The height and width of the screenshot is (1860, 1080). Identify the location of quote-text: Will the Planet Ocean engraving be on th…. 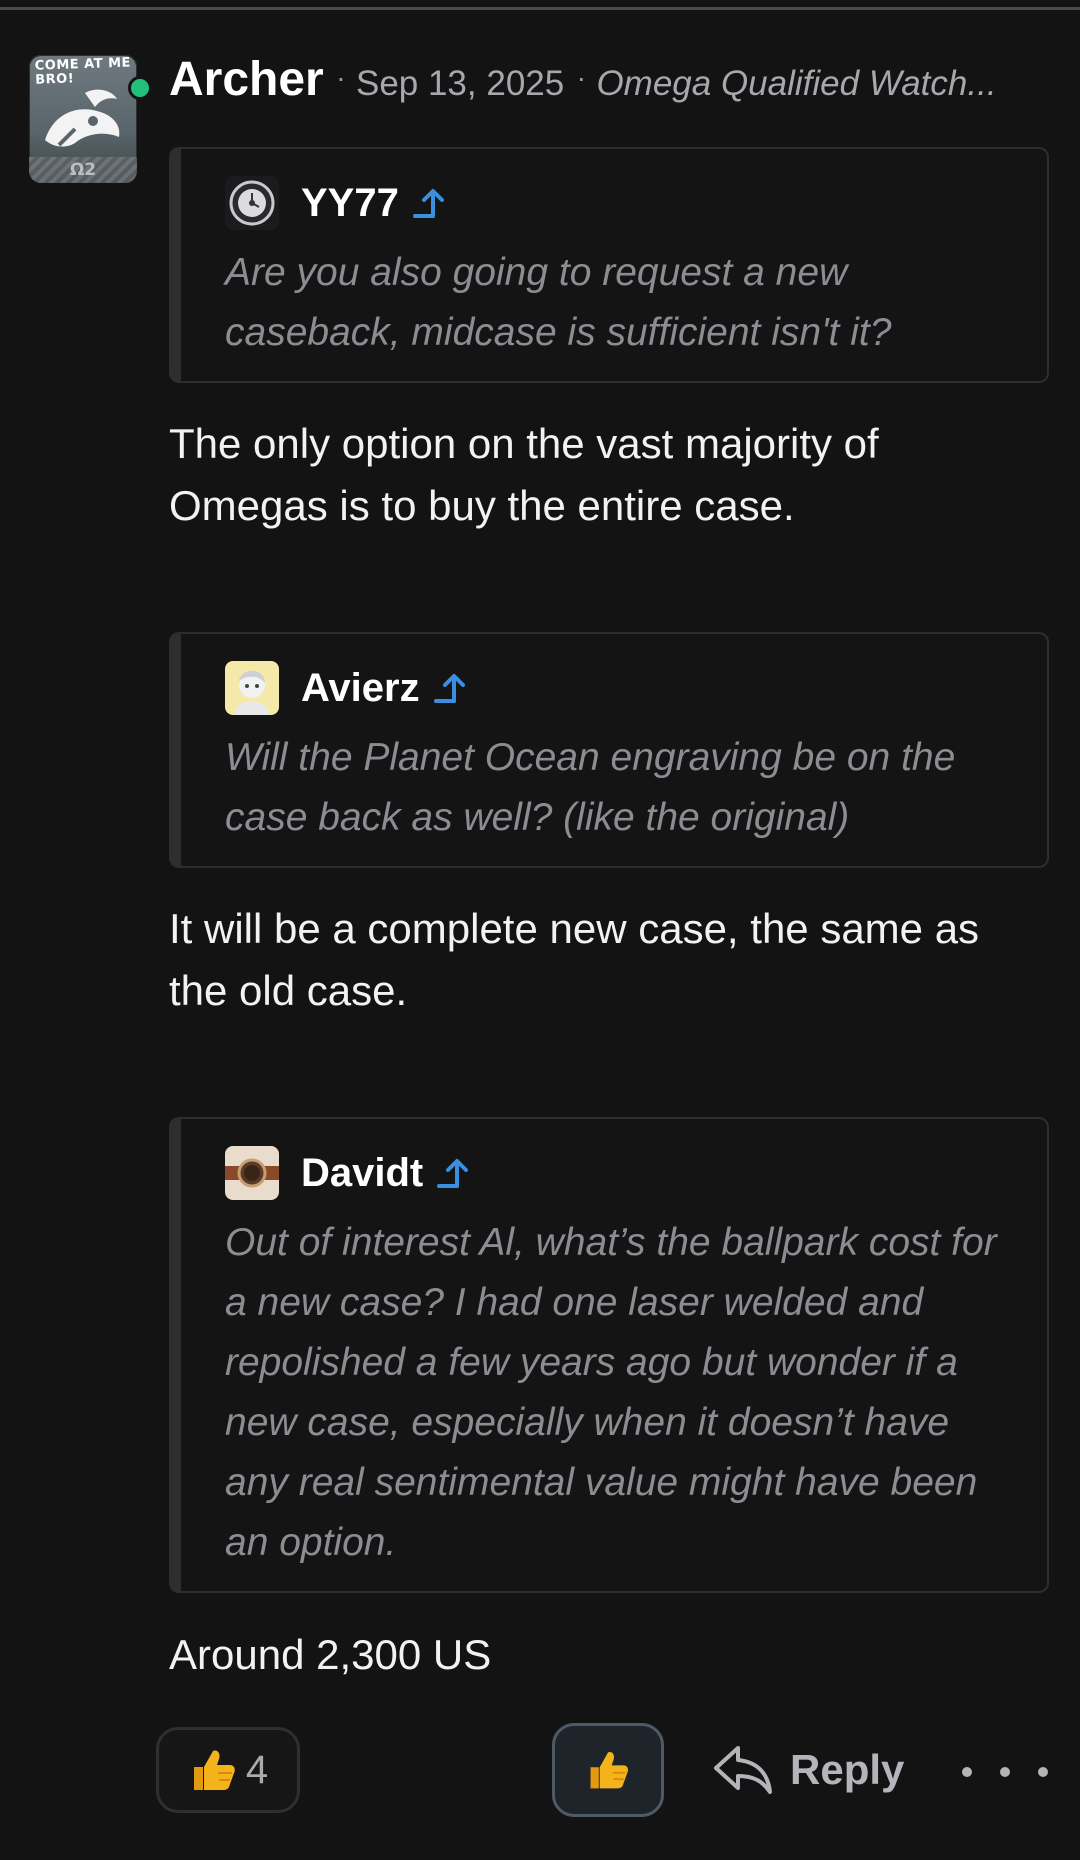
(590, 787).